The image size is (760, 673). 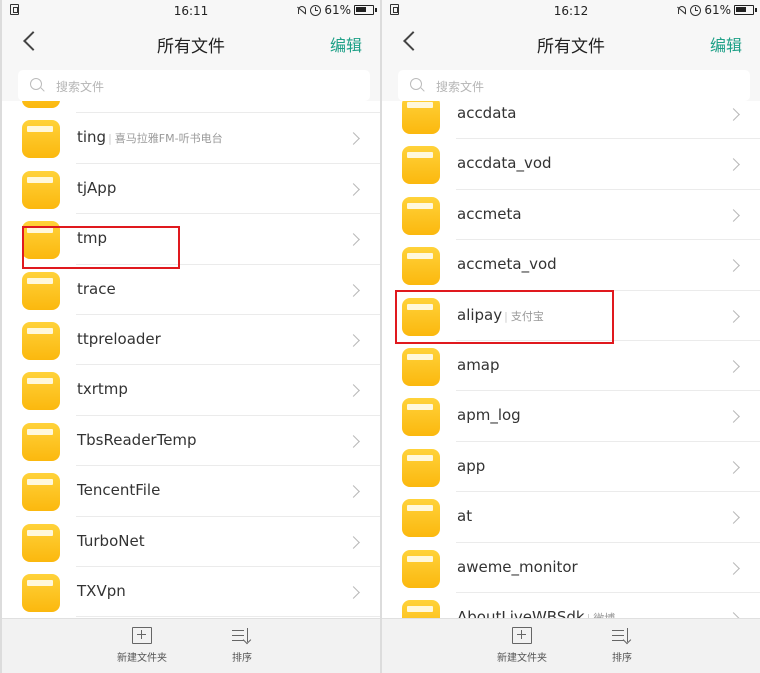 I want to click on folder-row: accdata, so click(x=571, y=120).